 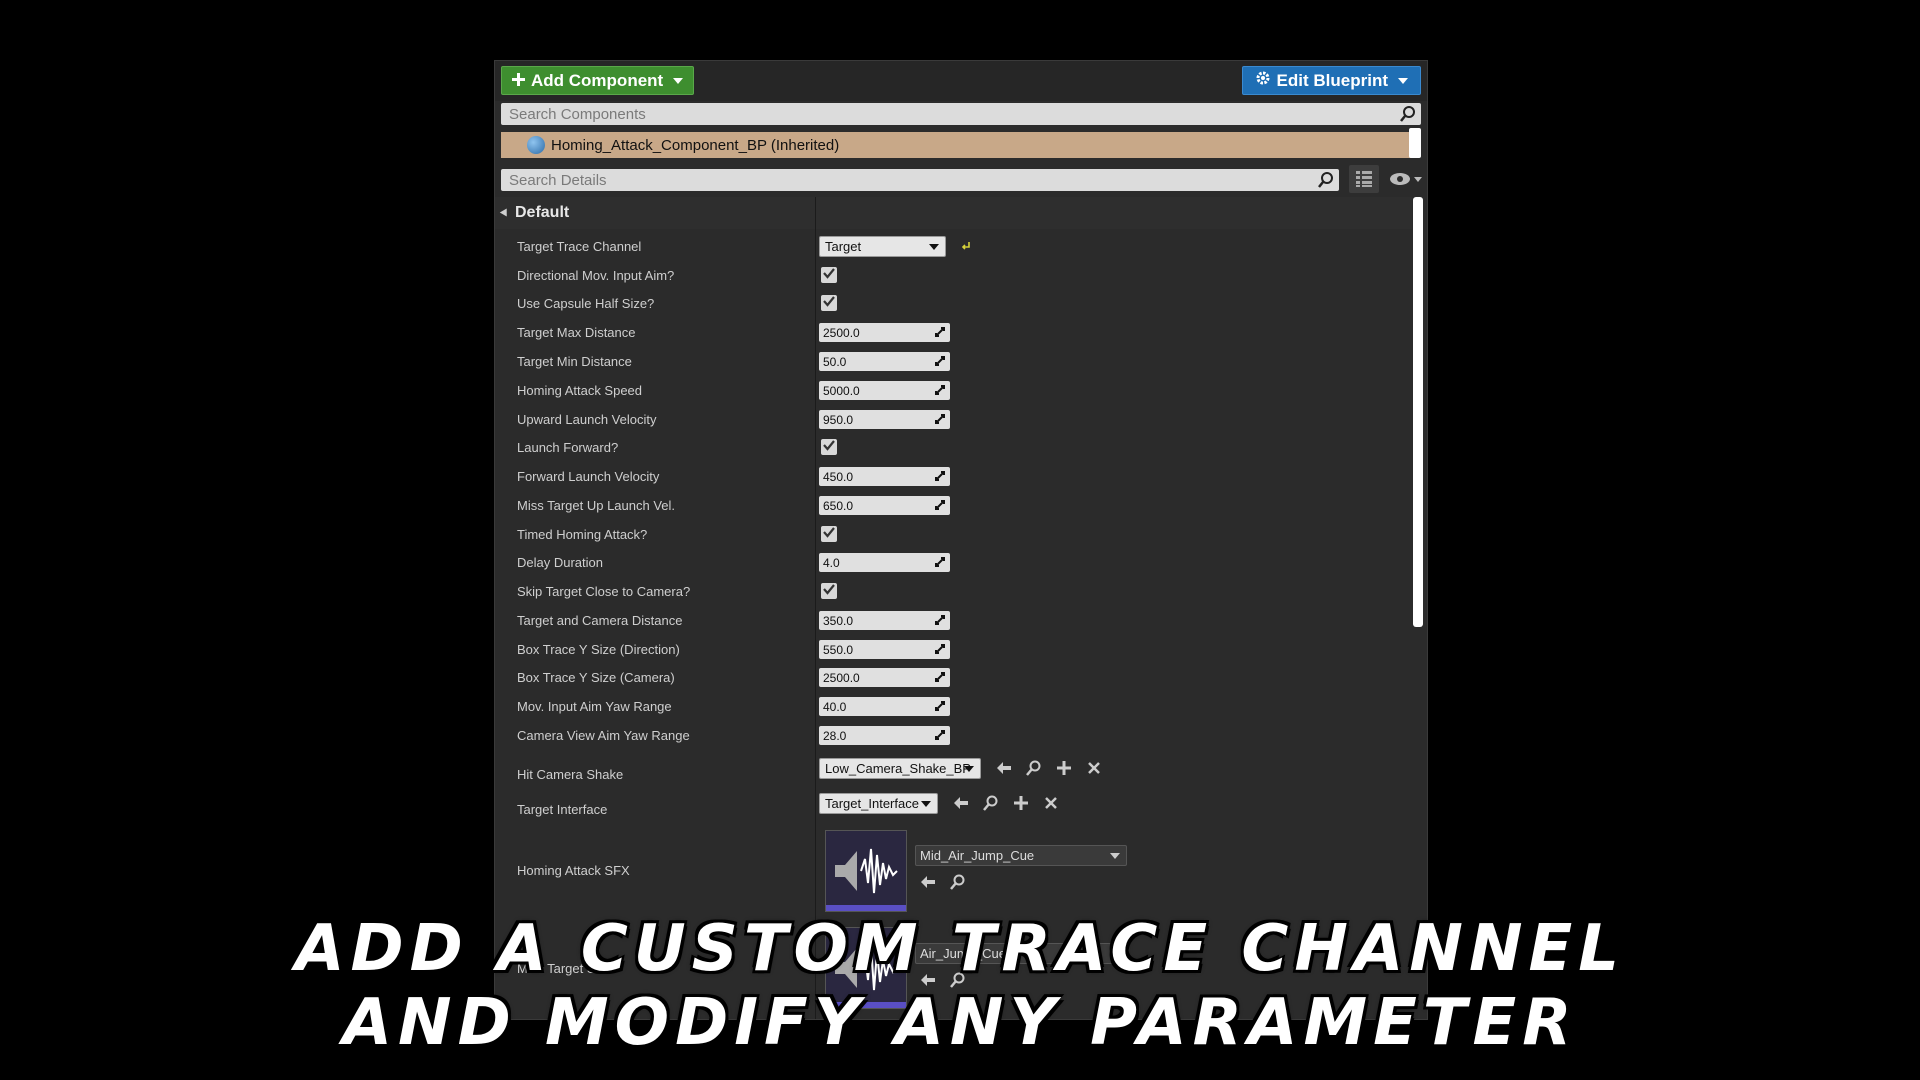 I want to click on checkbox-launch-forward, so click(x=829, y=447).